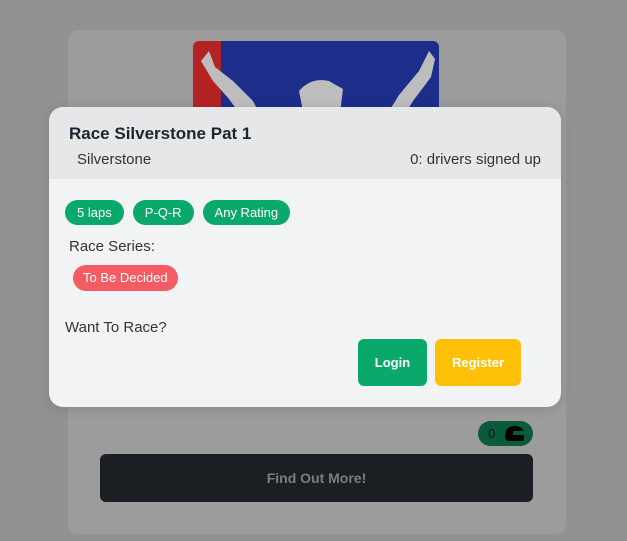 The image size is (627, 541). I want to click on login-button: Login, so click(392, 362).